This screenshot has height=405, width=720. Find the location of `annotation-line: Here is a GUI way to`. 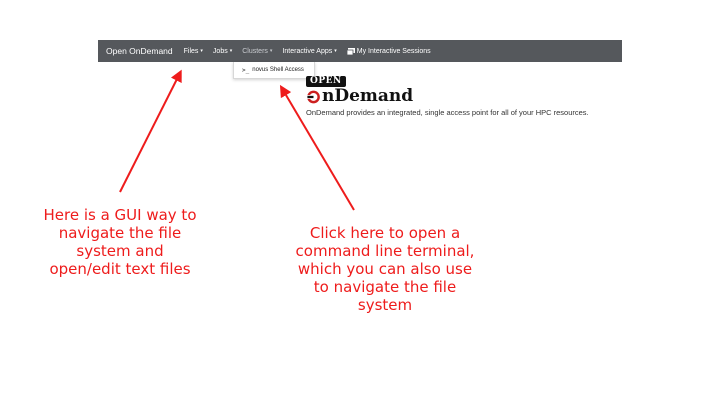

annotation-line: Here is a GUI way to is located at coordinates (120, 215).